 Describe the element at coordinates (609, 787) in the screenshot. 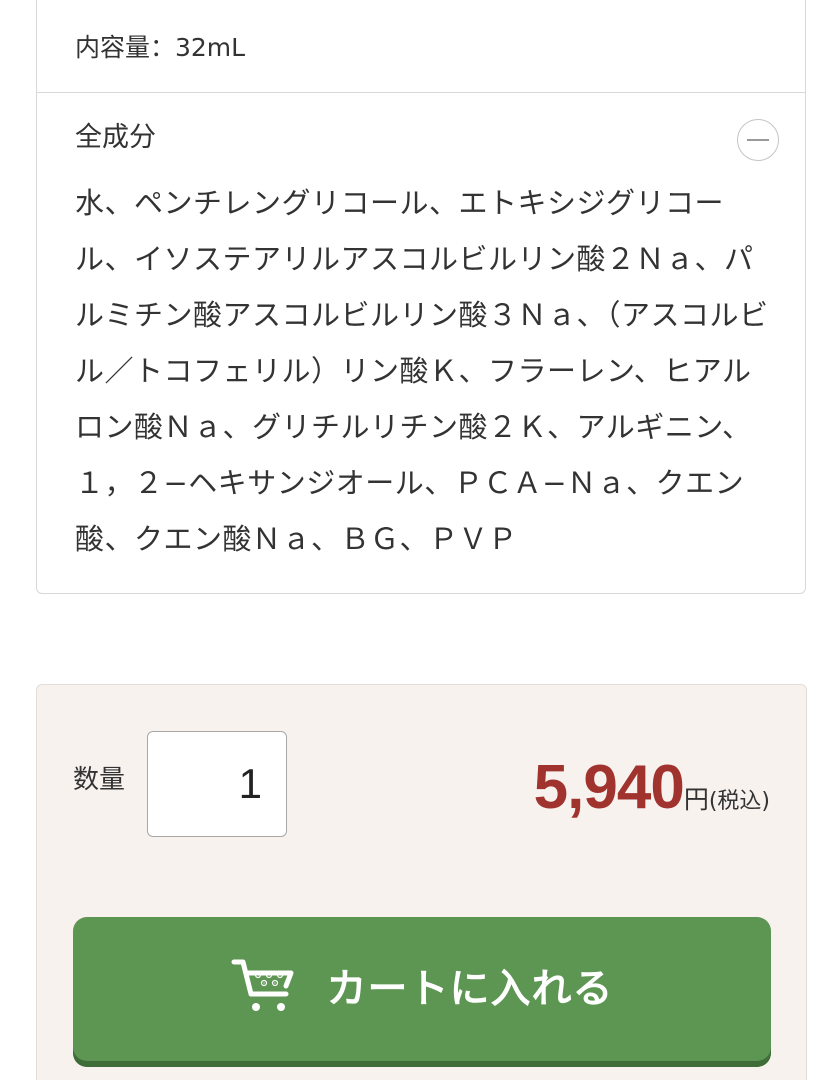

I see `price-value: 5,940` at that location.